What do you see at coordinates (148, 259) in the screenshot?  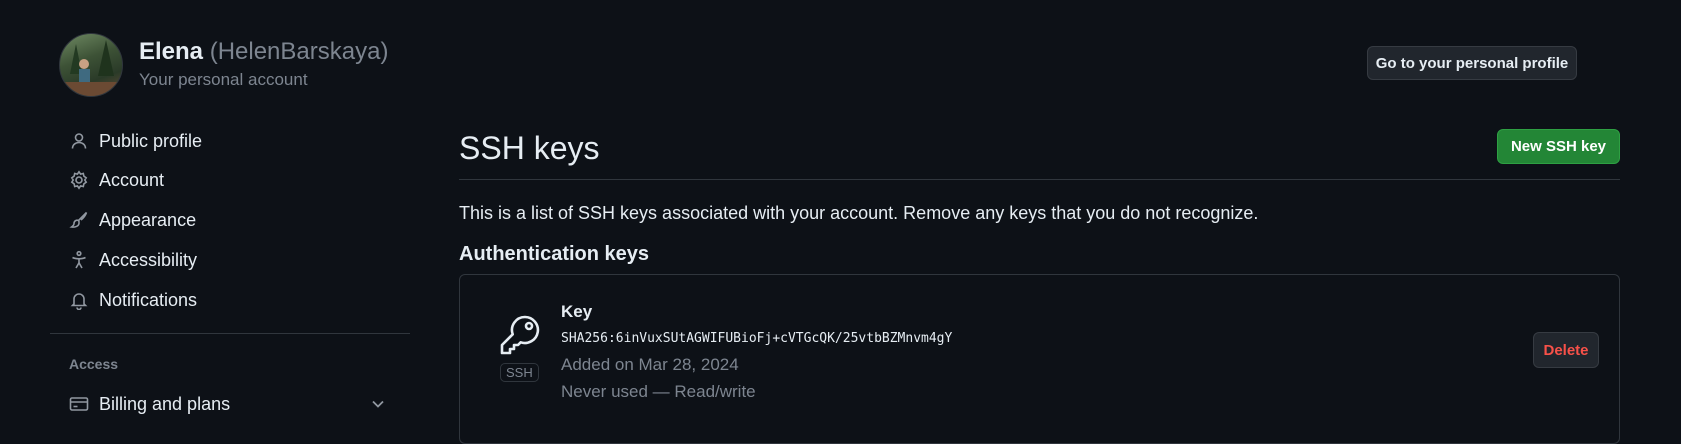 I see `sidebar-item-label: Accessibility` at bounding box center [148, 259].